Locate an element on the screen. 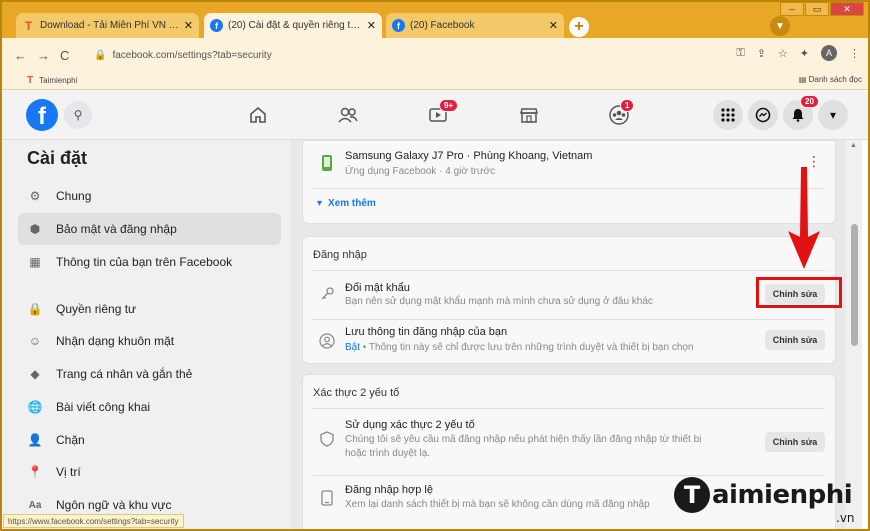  groups-icon: 1 is located at coordinates (620, 114).